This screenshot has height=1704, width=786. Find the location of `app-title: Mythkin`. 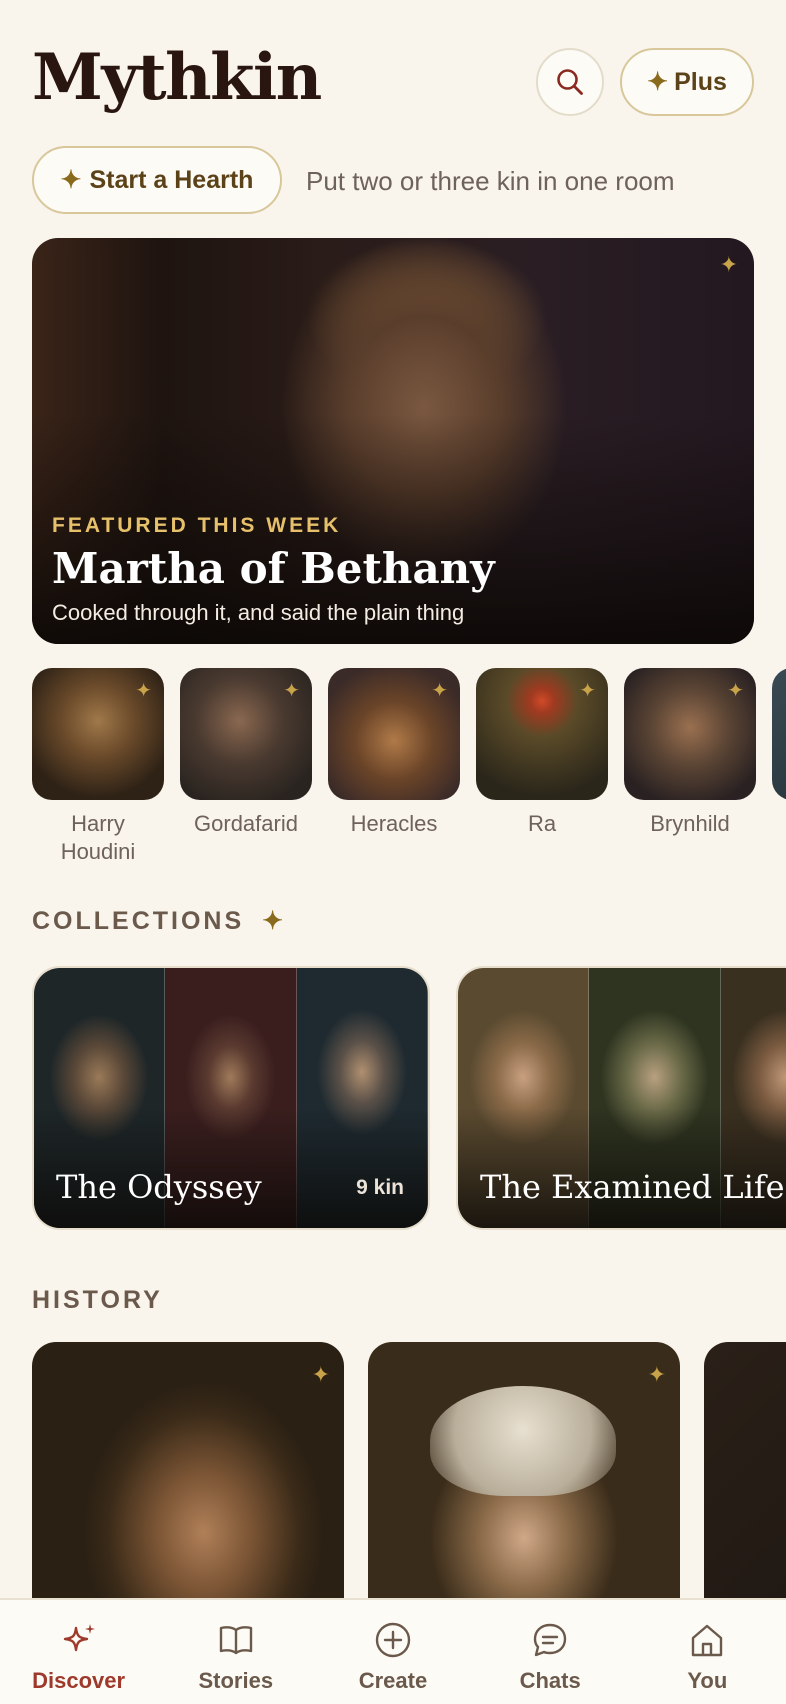

app-title: Mythkin is located at coordinates (177, 77).